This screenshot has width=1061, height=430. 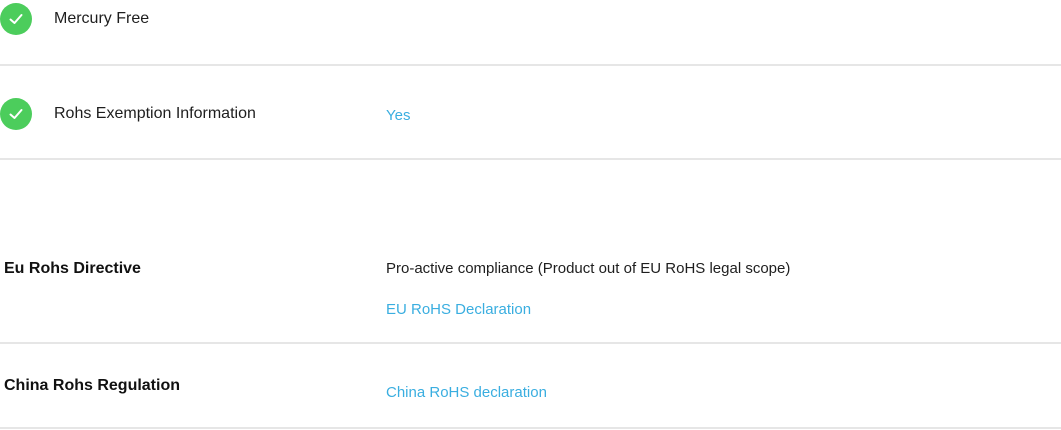 What do you see at coordinates (466, 392) in the screenshot?
I see `china-rohs-declaration-link: China RoHS declaration` at bounding box center [466, 392].